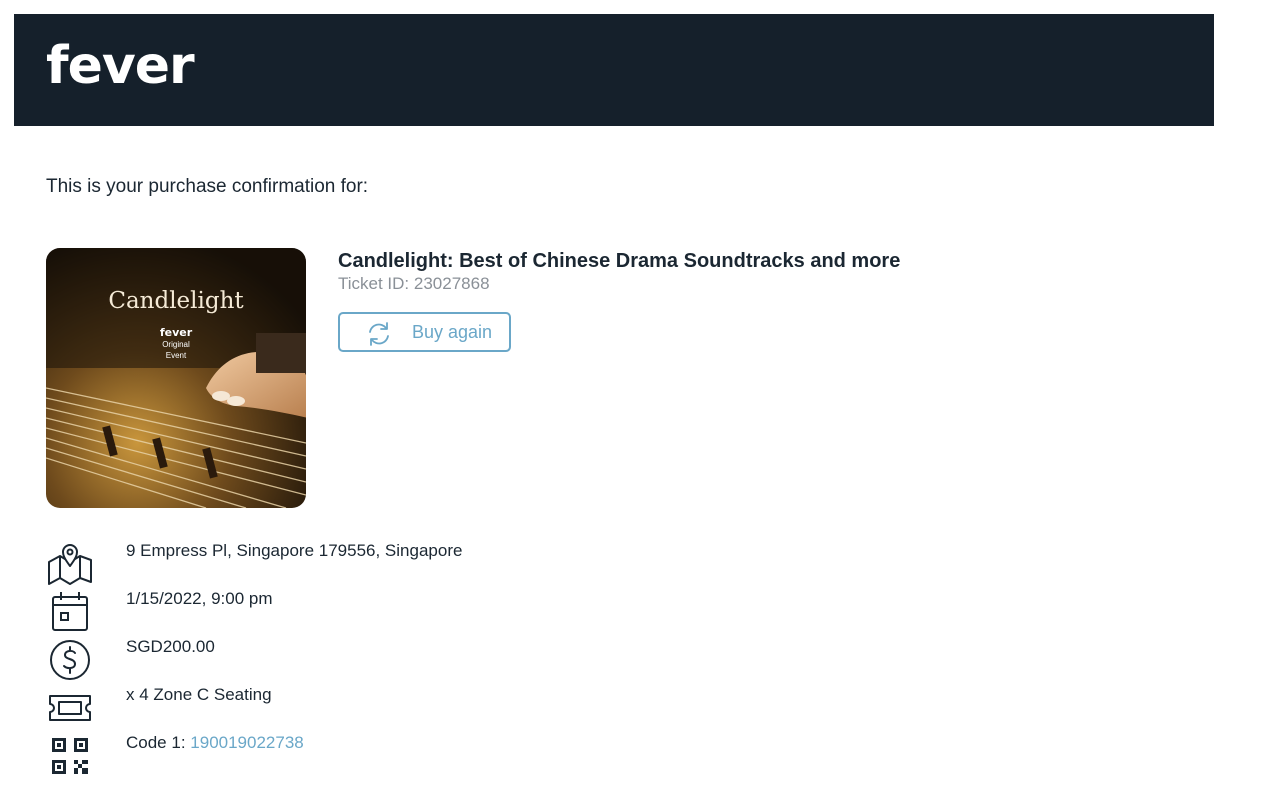  Describe the element at coordinates (374, 283) in the screenshot. I see `ticket-id-label: Ticket ID:` at that location.